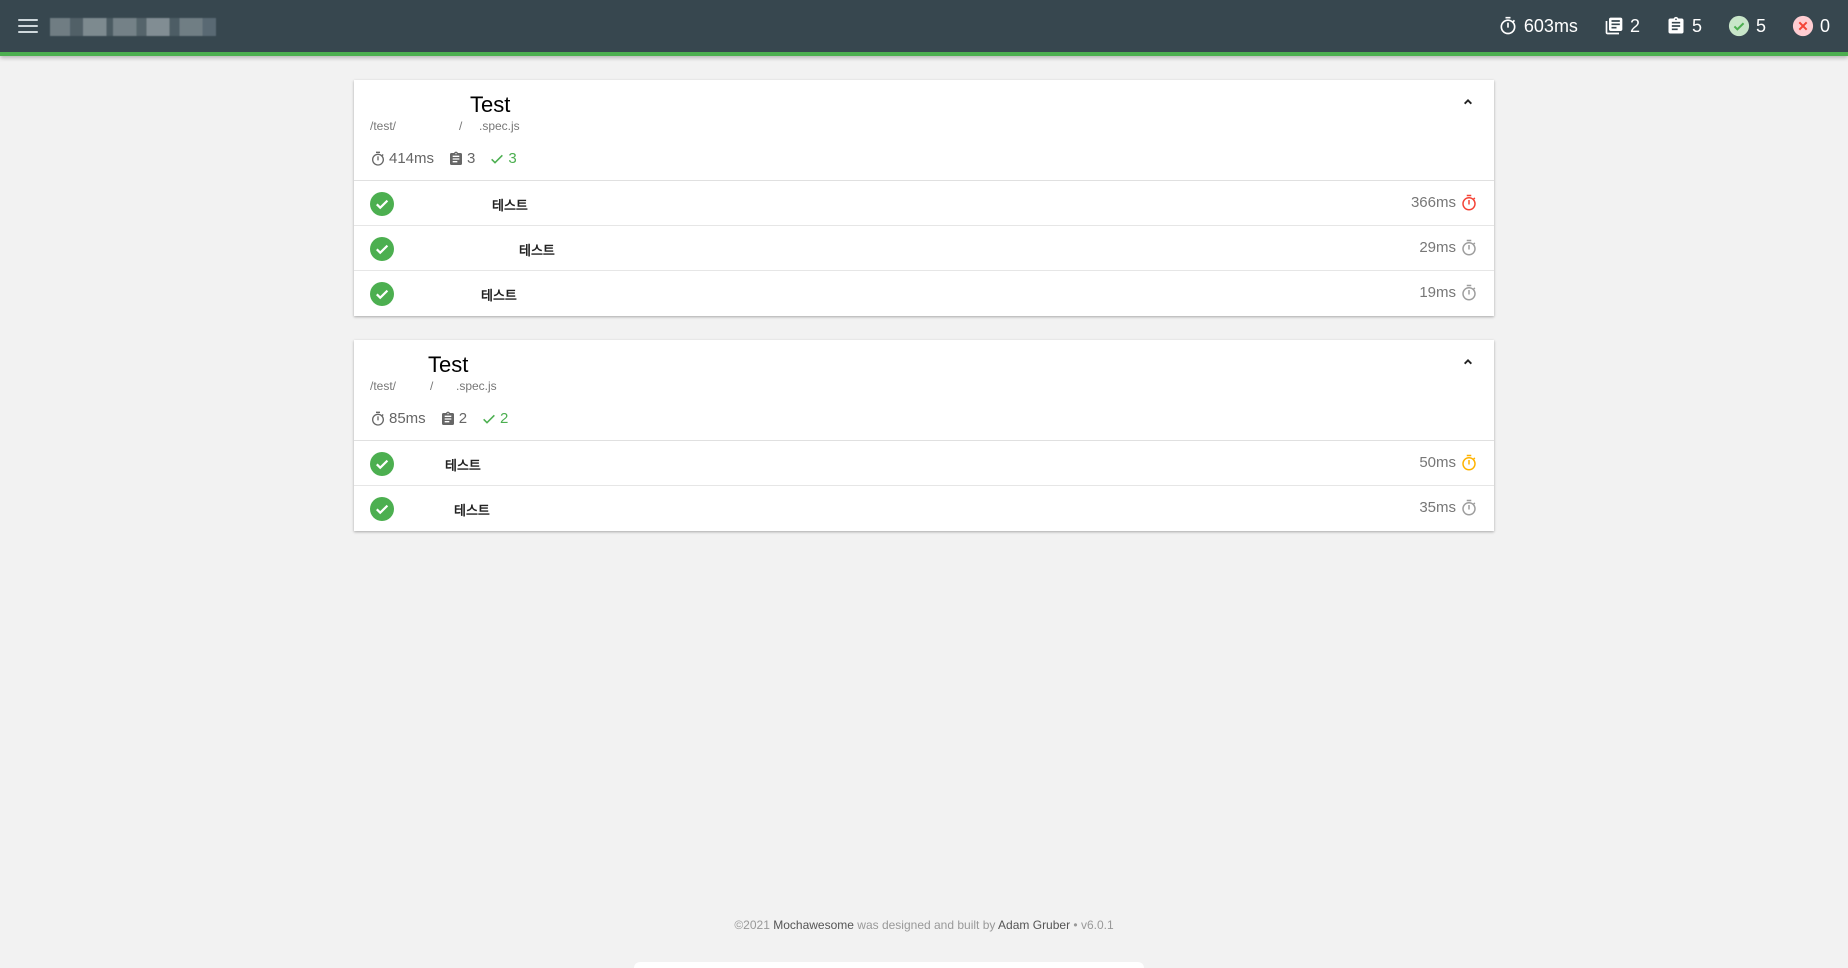 The width and height of the screenshot is (1848, 968). I want to click on suite-passes-count-value: 3, so click(512, 158).